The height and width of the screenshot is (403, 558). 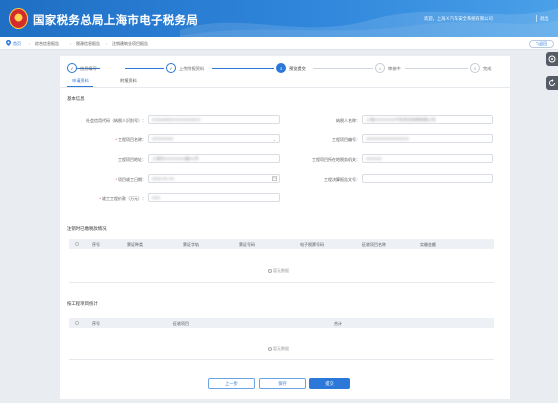 What do you see at coordinates (428, 244) in the screenshot?
I see `column-header: 实缴金额` at bounding box center [428, 244].